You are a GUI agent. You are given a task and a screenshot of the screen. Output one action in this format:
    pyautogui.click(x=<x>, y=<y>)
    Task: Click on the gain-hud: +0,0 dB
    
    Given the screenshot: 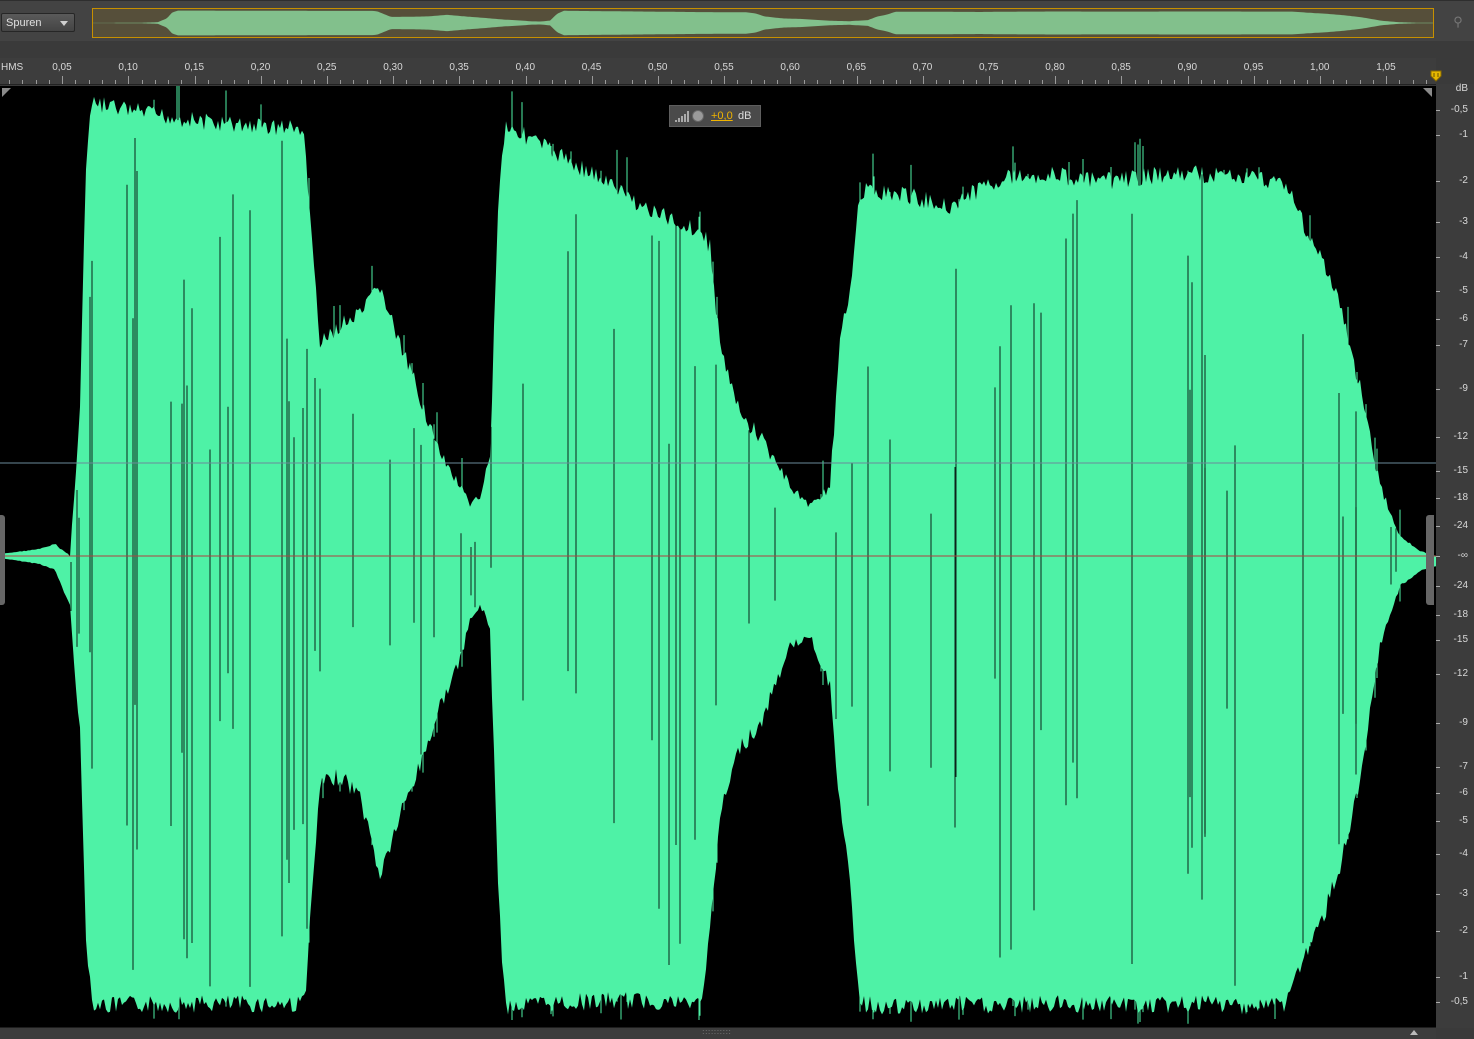 What is the action you would take?
    pyautogui.click(x=715, y=116)
    